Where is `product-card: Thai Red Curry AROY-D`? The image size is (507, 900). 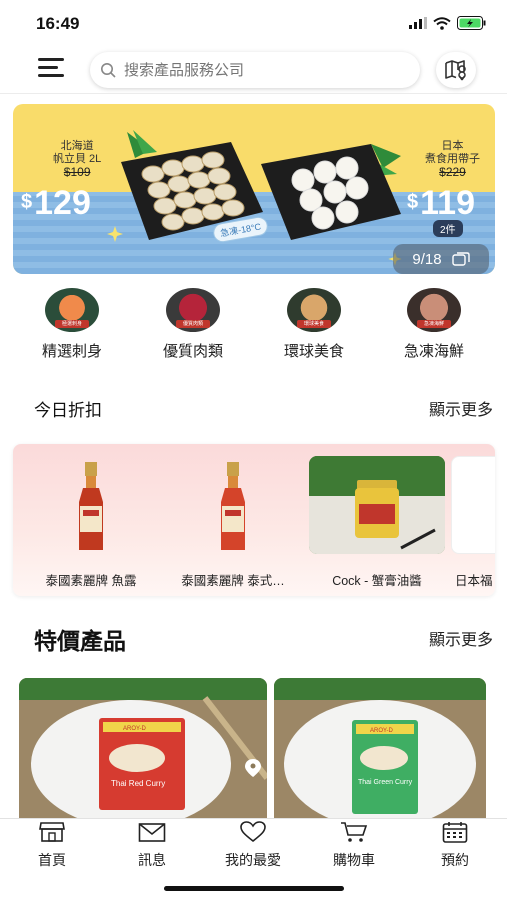
product-card: Thai Red Curry AROY-D is located at coordinates (143, 748).